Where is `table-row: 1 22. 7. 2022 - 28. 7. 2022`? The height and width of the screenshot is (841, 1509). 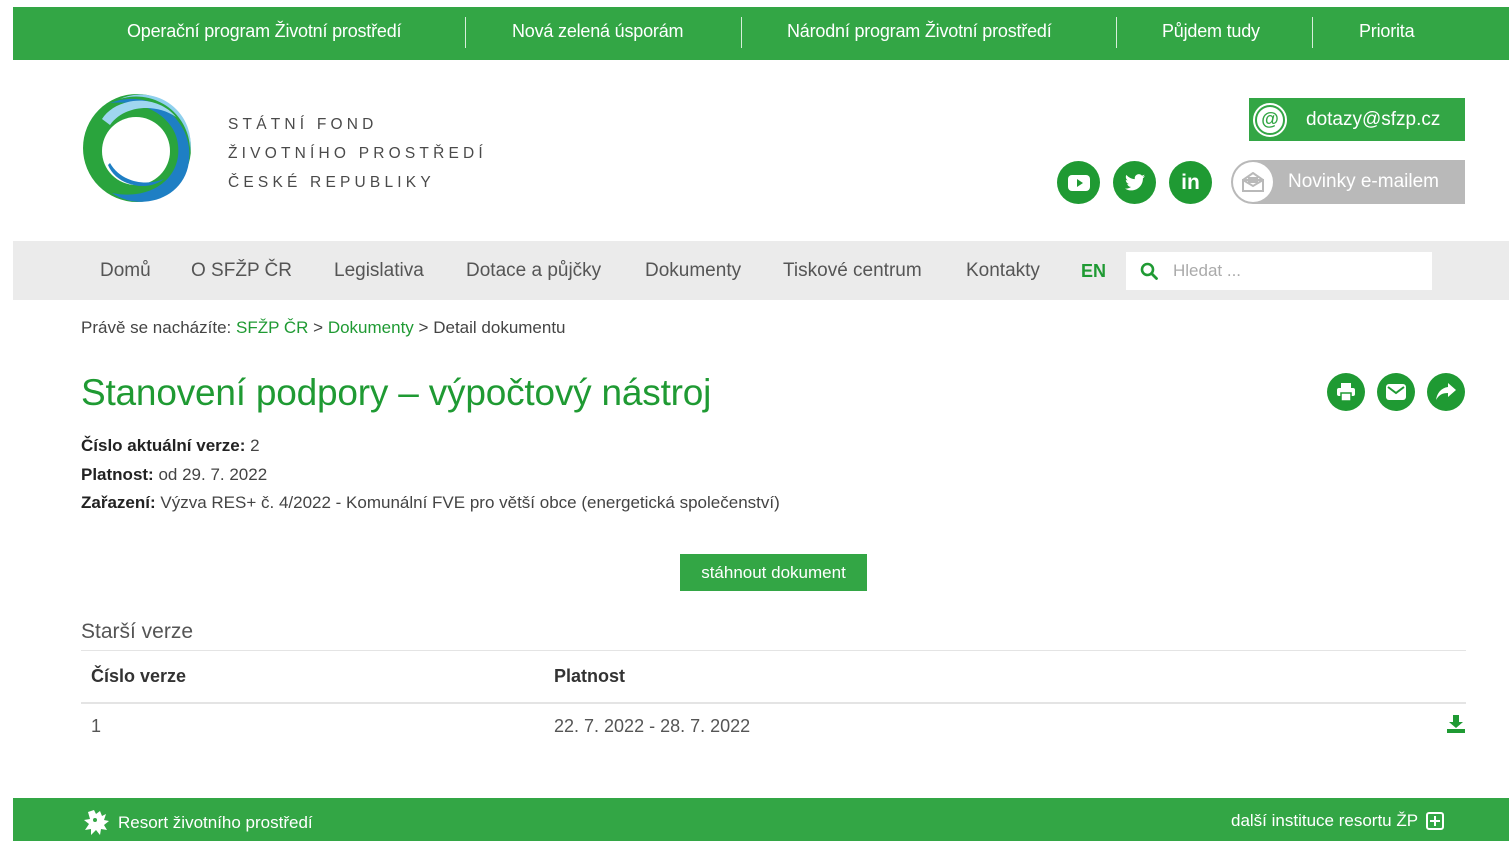
table-row: 1 22. 7. 2022 - 28. 7. 2022 is located at coordinates (773, 726).